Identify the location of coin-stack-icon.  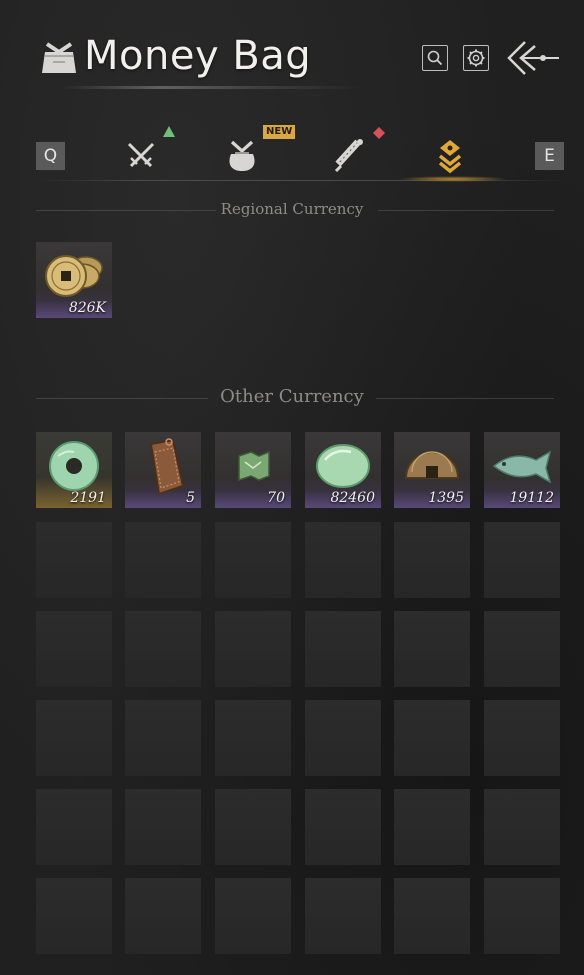
(450, 157).